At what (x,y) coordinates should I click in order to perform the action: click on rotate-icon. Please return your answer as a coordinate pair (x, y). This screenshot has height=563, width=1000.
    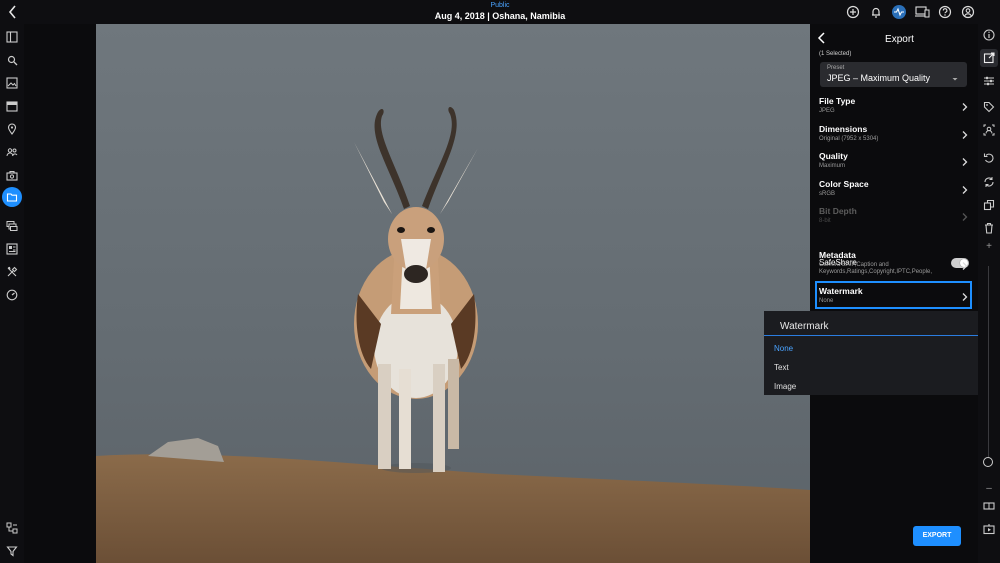
    Looking at the image, I should click on (989, 158).